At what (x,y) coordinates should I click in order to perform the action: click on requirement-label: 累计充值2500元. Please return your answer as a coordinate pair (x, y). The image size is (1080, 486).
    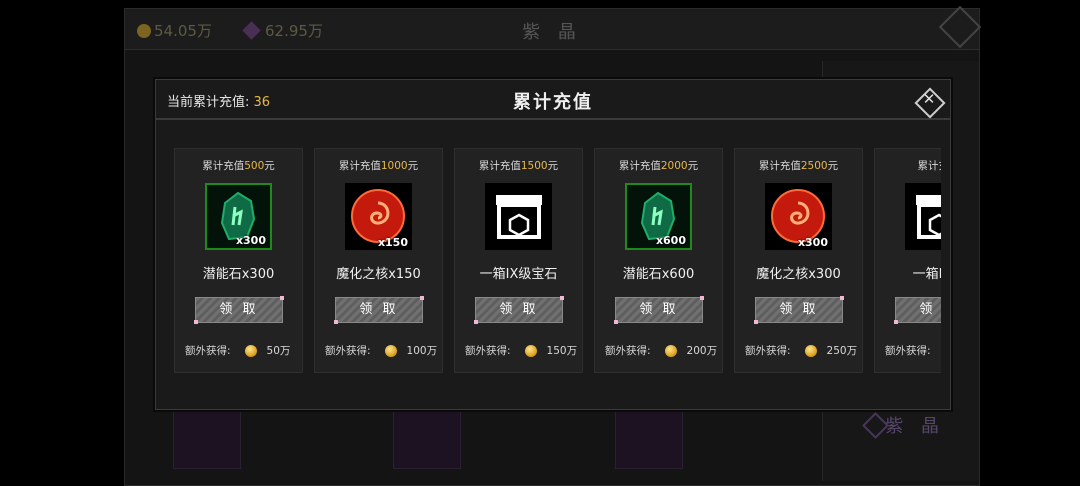
    Looking at the image, I should click on (798, 166).